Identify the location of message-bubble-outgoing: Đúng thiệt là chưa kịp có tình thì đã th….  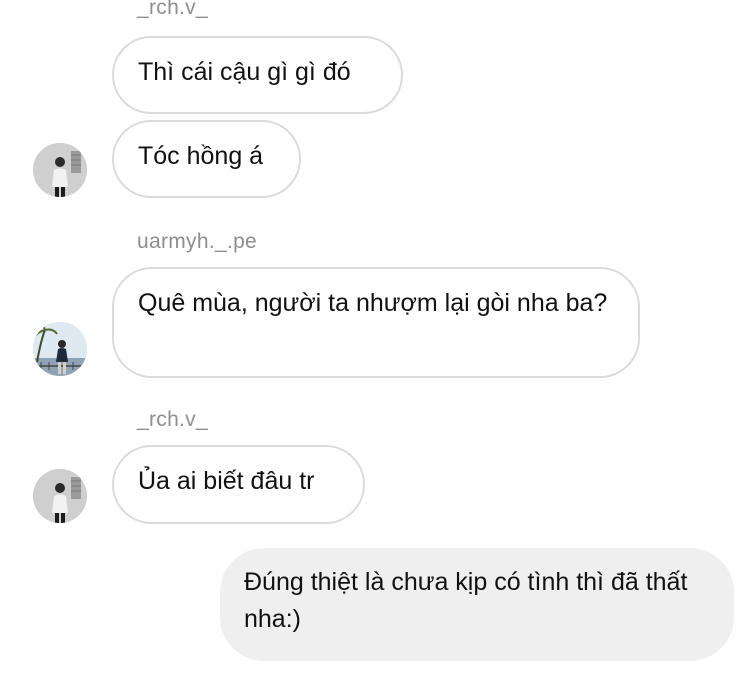
(477, 604).